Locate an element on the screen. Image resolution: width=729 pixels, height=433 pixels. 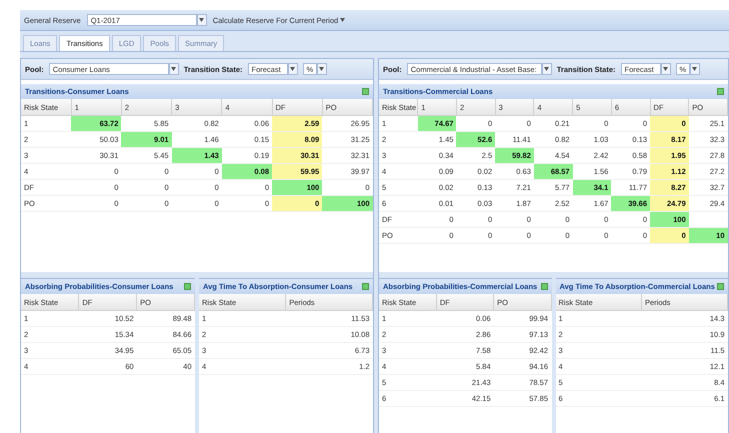
collapse-icon is located at coordinates (544, 286).